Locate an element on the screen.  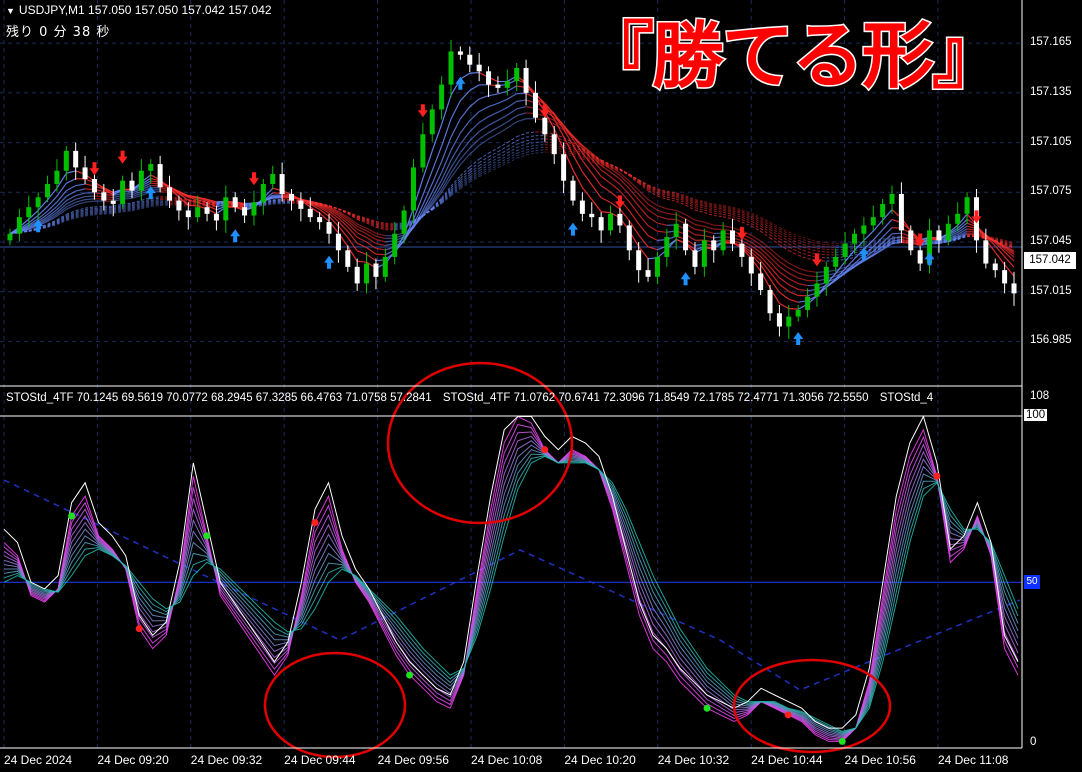
price-tick-label: 157.105 is located at coordinates (1051, 141).